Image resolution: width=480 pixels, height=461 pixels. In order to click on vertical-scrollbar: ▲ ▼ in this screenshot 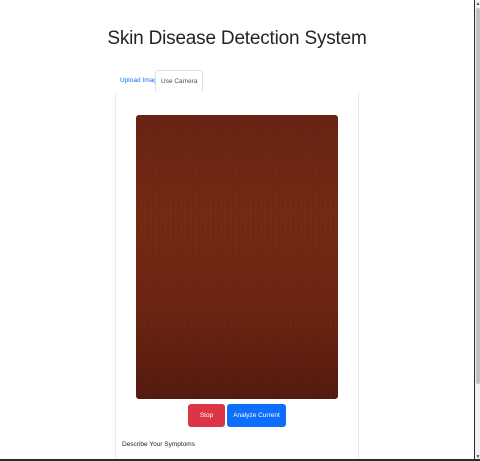, I will do `click(477, 230)`.